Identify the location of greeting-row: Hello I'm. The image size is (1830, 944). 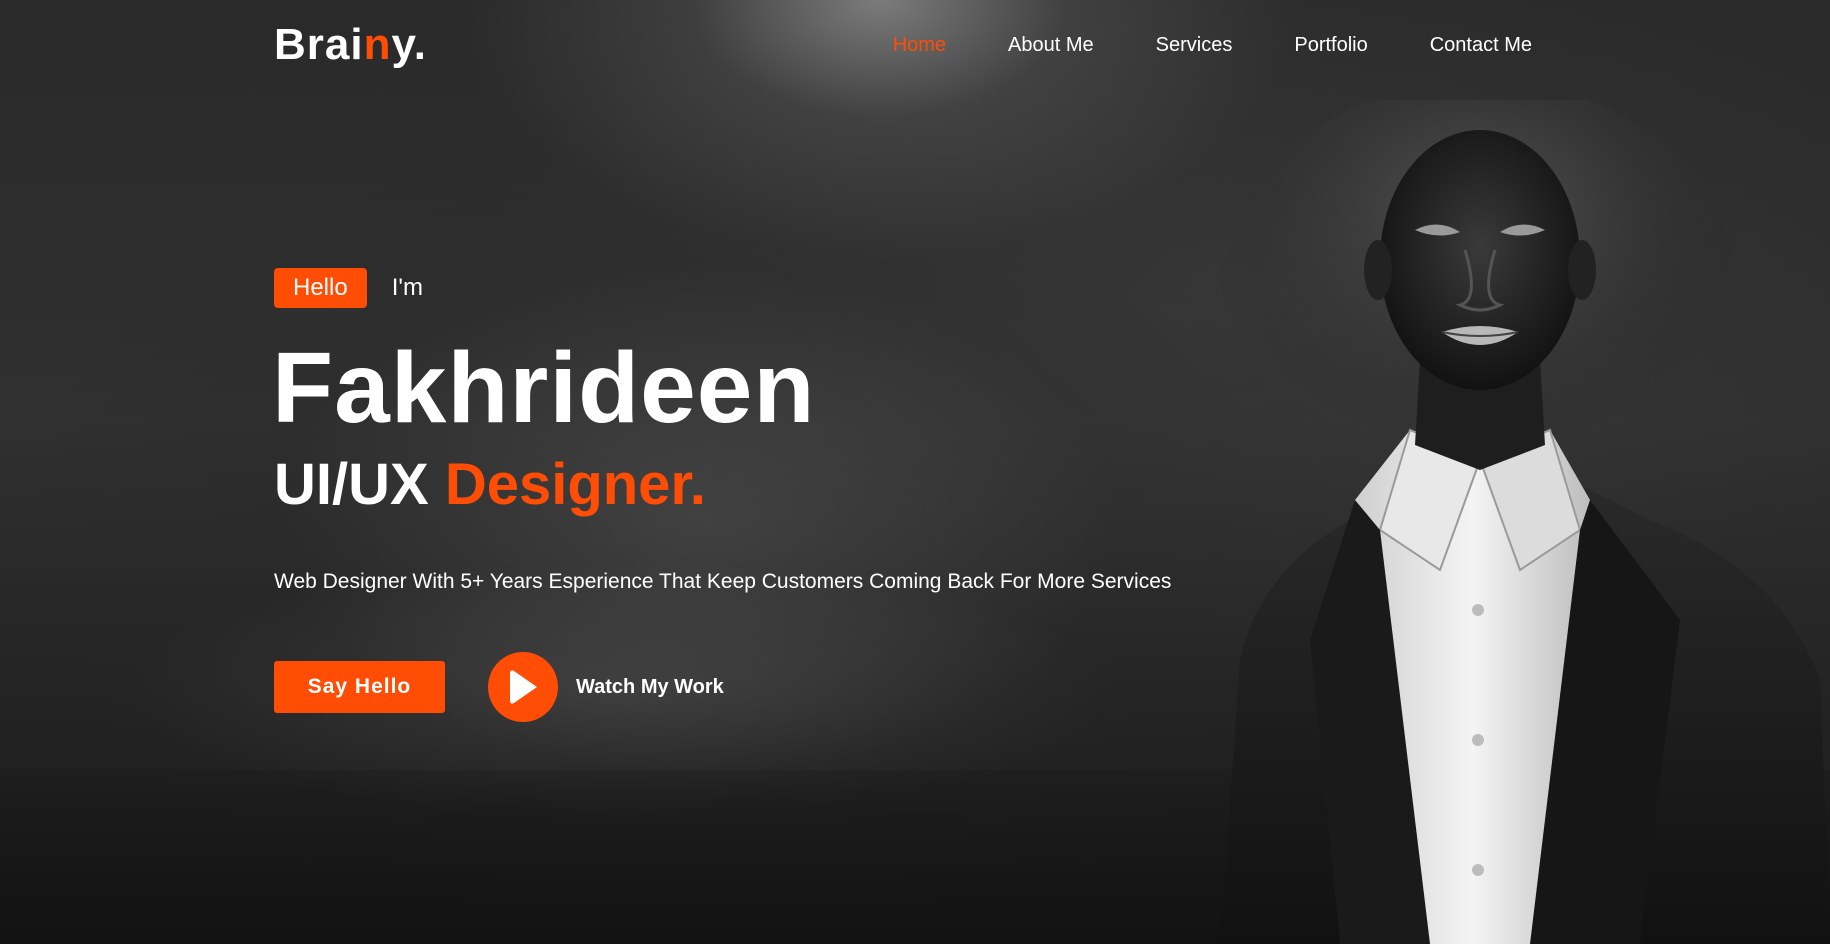
(348, 288).